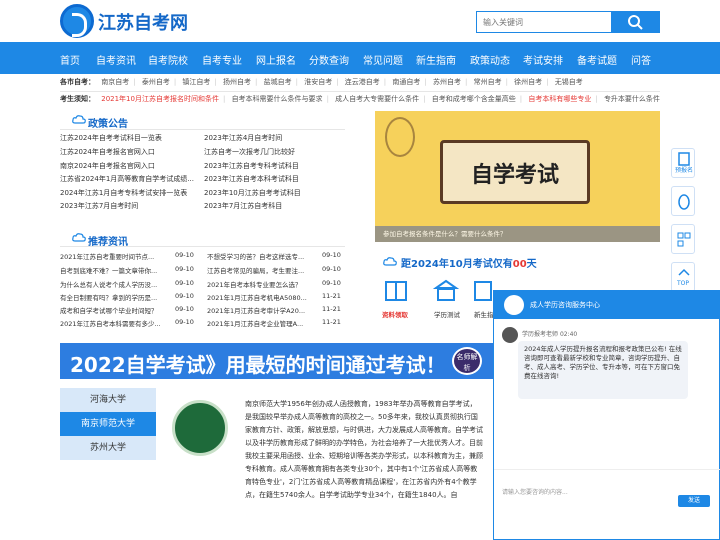 The width and height of the screenshot is (720, 540). Describe the element at coordinates (483, 291) in the screenshot. I see `guide-icon` at that location.